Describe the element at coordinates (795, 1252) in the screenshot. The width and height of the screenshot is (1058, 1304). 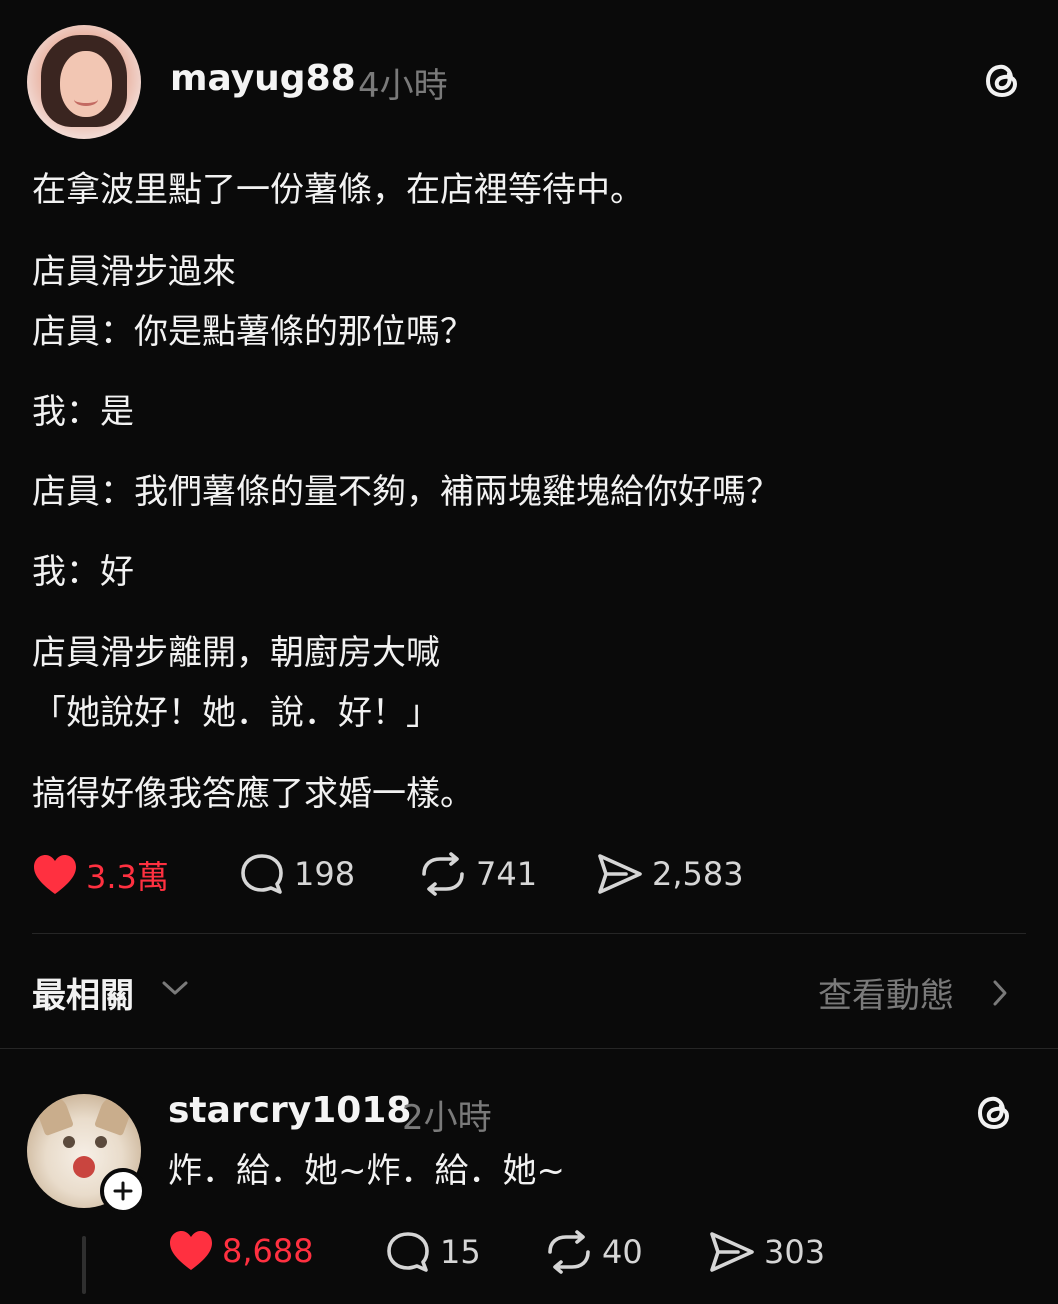
I see `reply-share-count: 303` at that location.